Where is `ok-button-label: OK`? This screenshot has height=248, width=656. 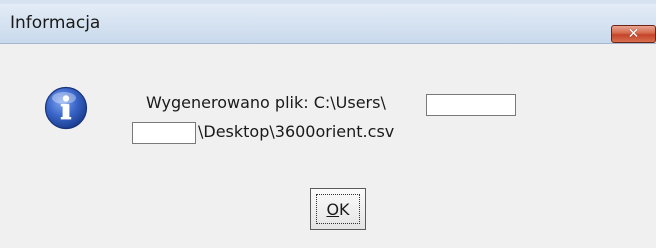
ok-button-label: OK is located at coordinates (337, 209).